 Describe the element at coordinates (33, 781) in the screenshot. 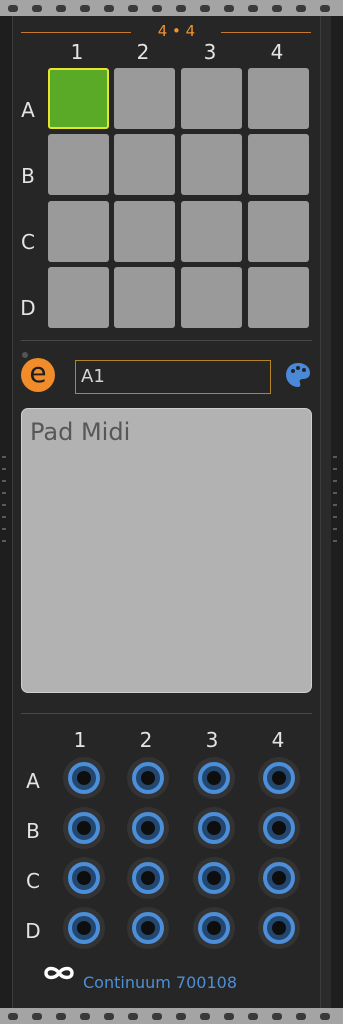

I see `jack-row-label: A` at that location.